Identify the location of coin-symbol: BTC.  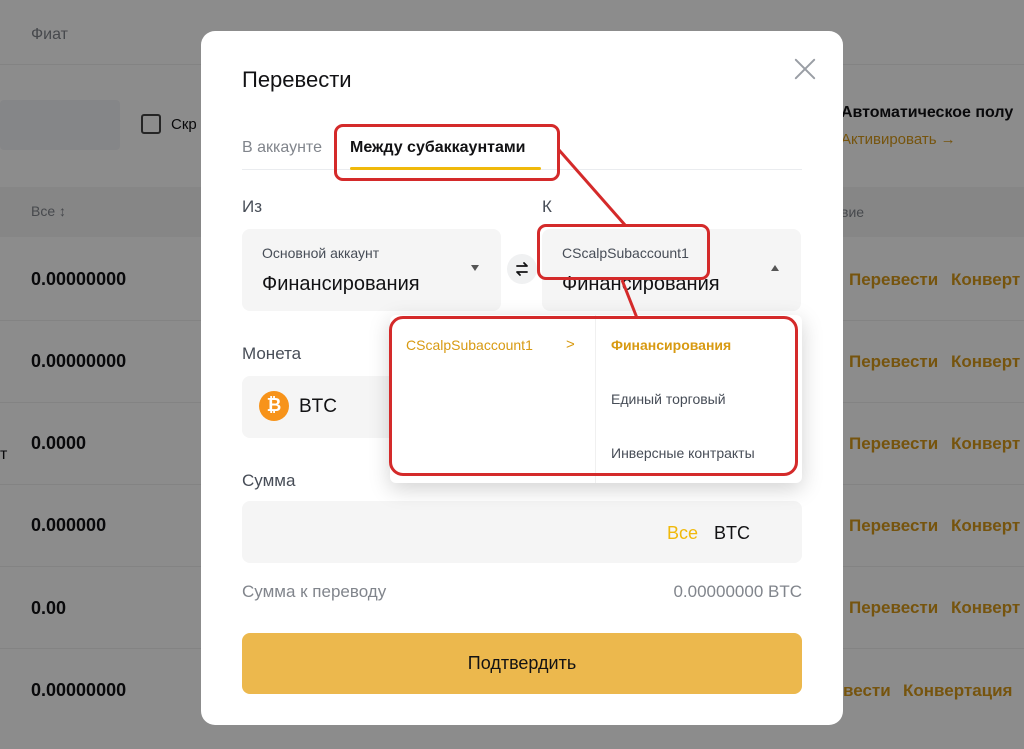
(318, 406).